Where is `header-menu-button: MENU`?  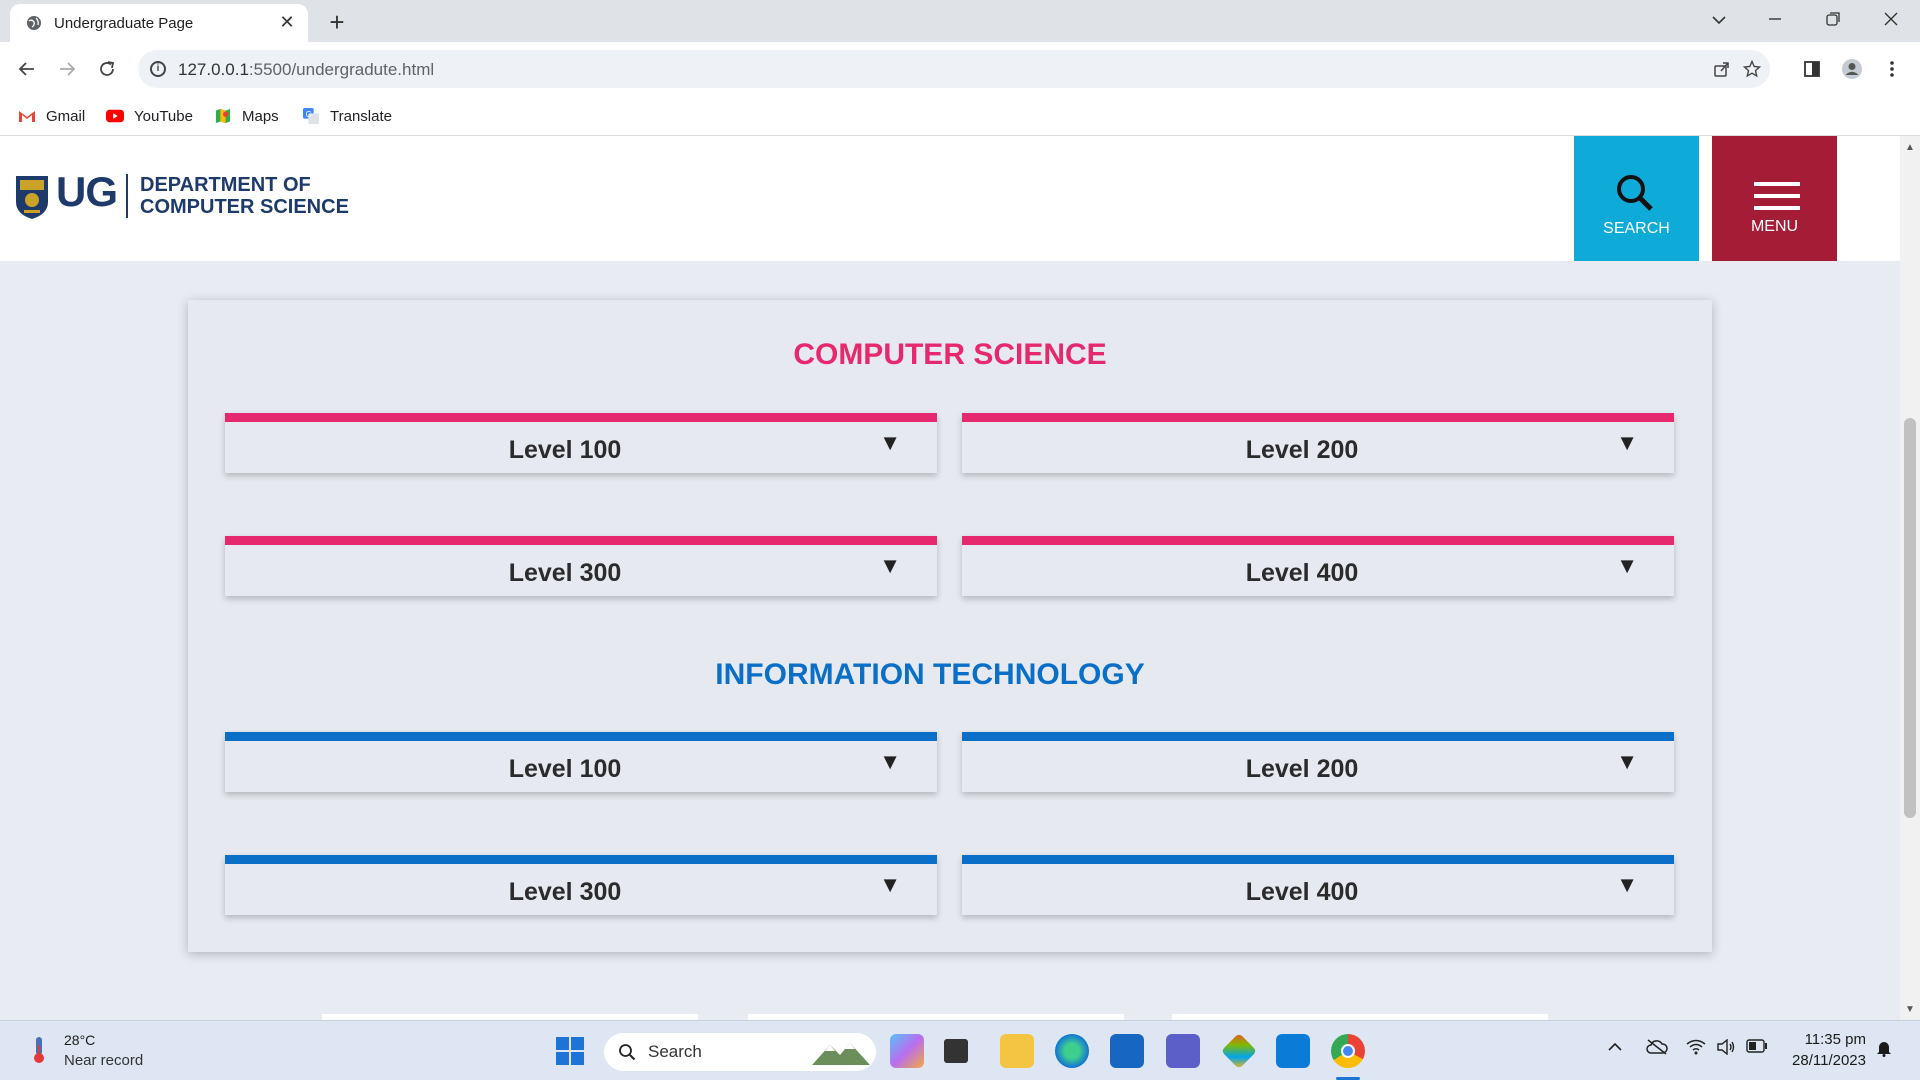
header-menu-button: MENU is located at coordinates (1774, 198).